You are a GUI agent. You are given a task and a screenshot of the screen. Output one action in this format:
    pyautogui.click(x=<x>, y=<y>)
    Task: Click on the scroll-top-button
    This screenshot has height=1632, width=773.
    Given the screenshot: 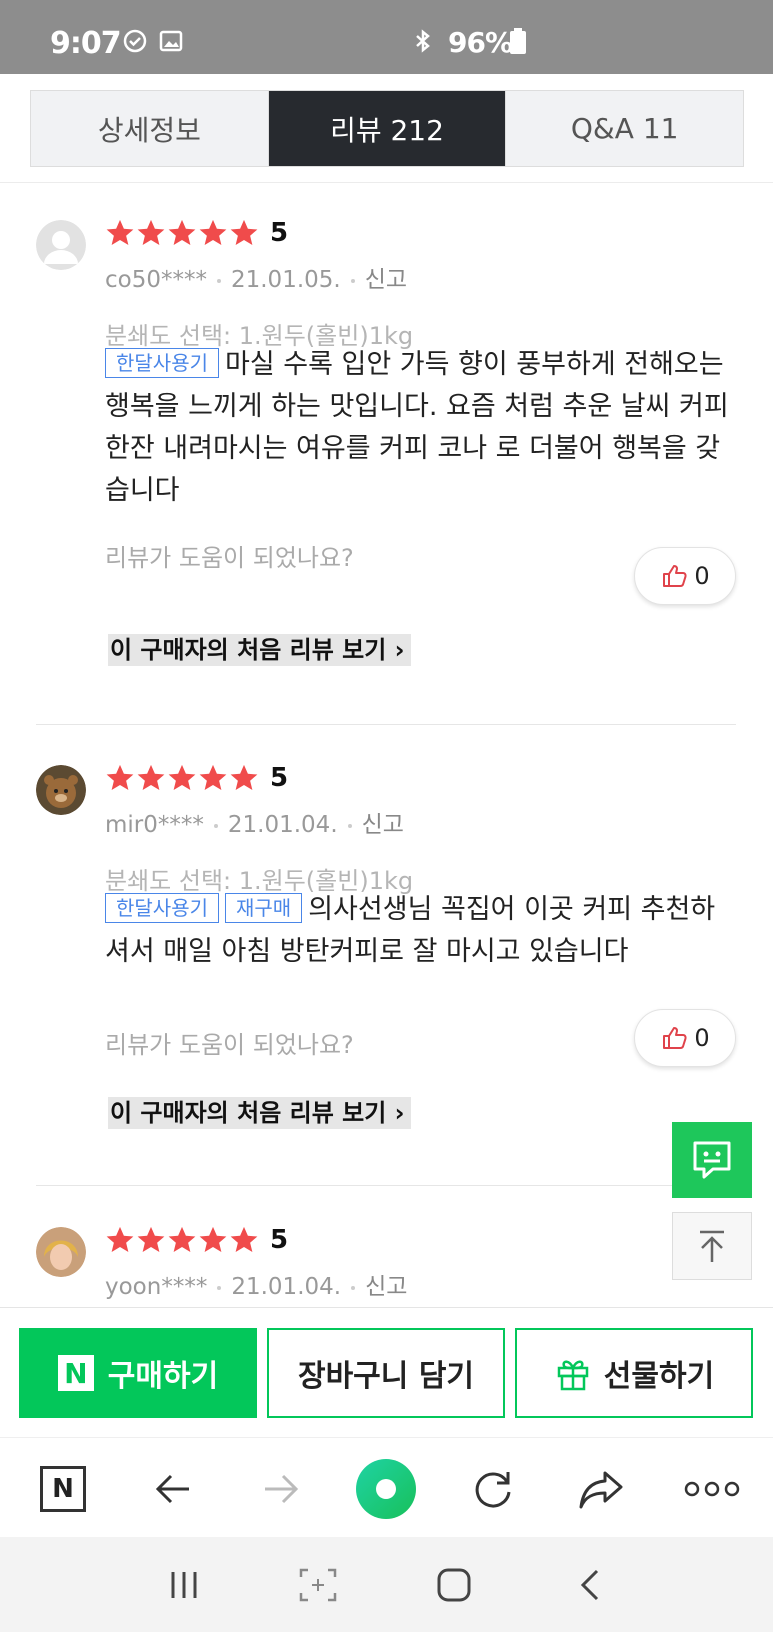 What is the action you would take?
    pyautogui.click(x=712, y=1246)
    